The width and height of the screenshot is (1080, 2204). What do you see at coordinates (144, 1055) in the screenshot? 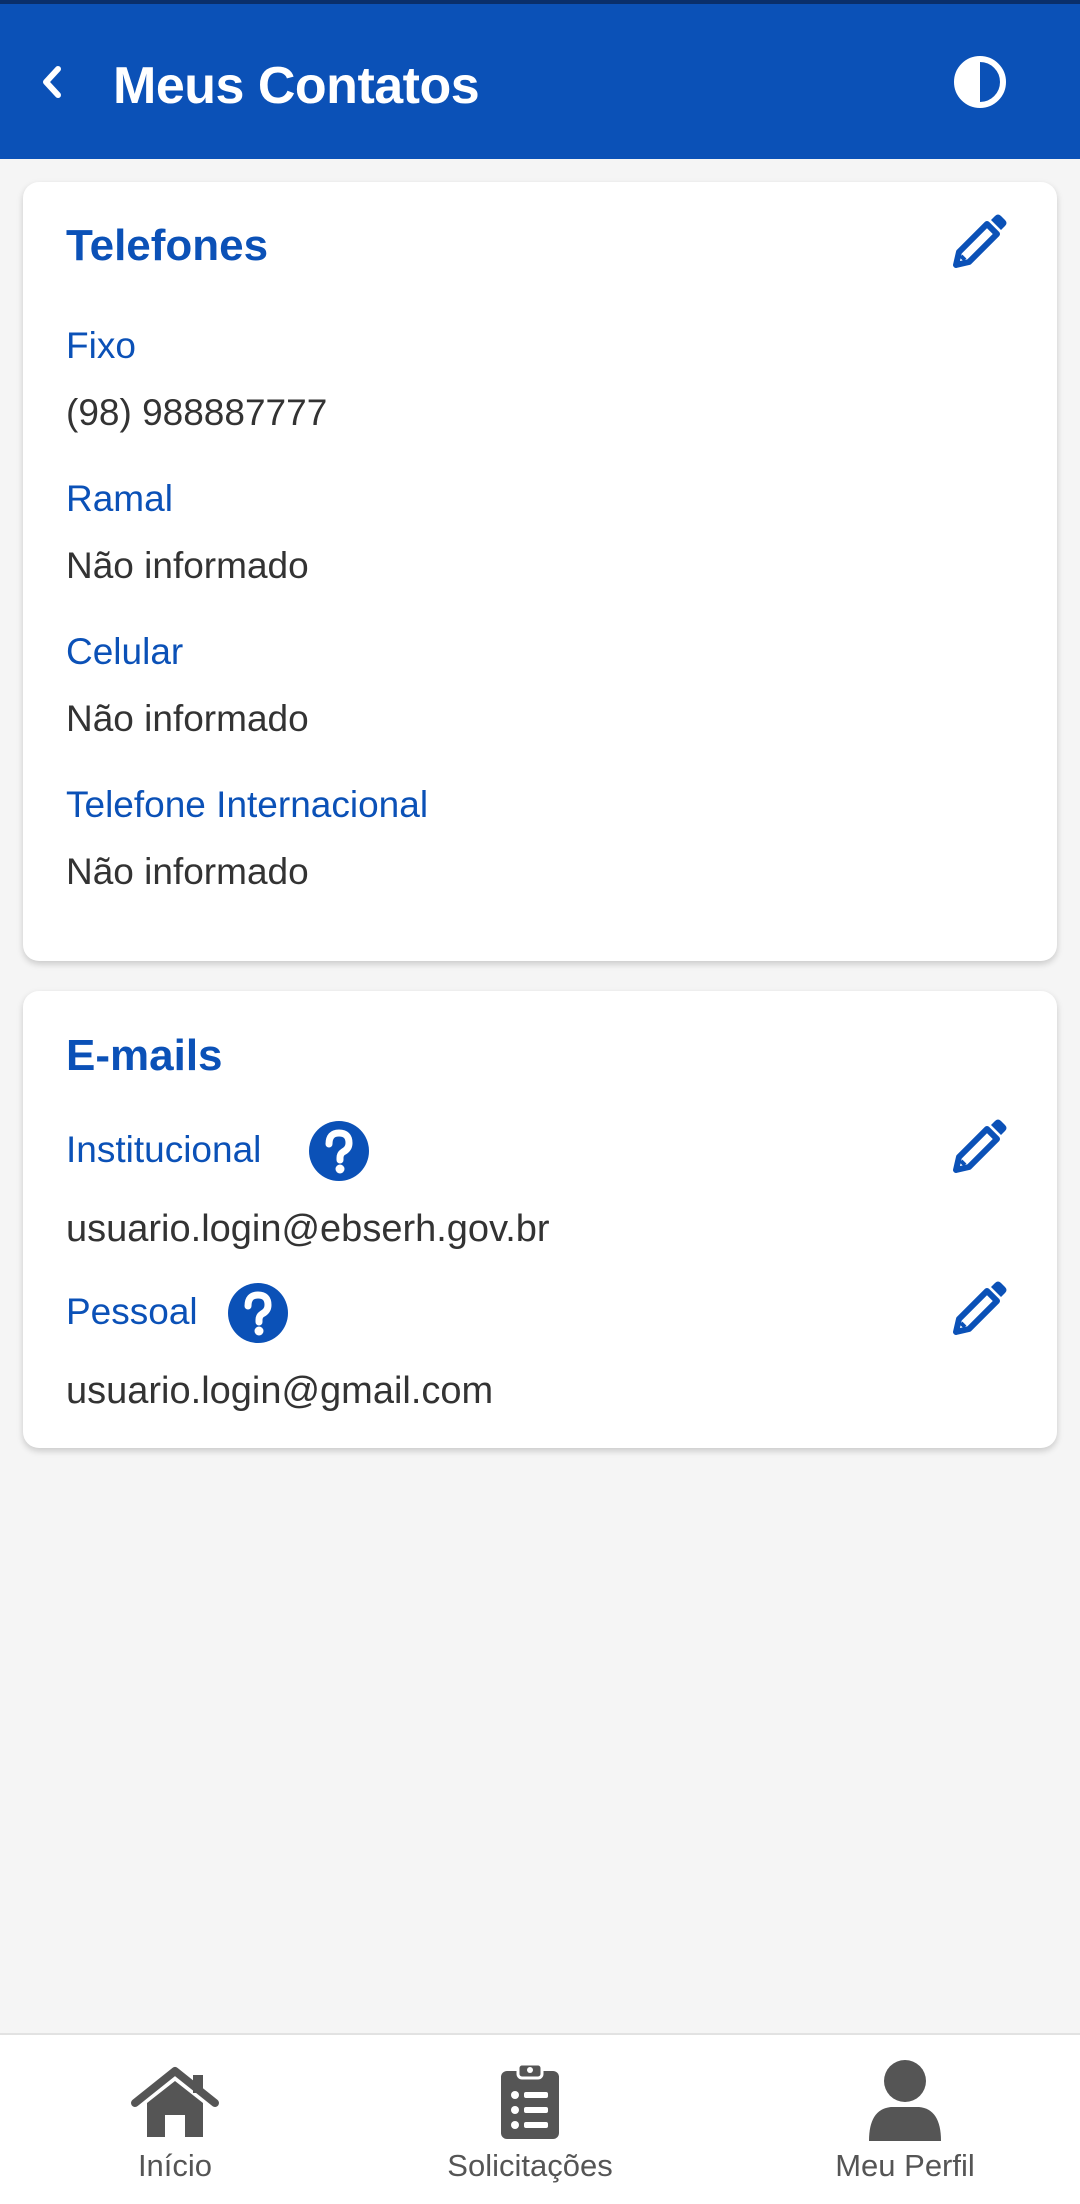
I see `emails-title: E-mails` at bounding box center [144, 1055].